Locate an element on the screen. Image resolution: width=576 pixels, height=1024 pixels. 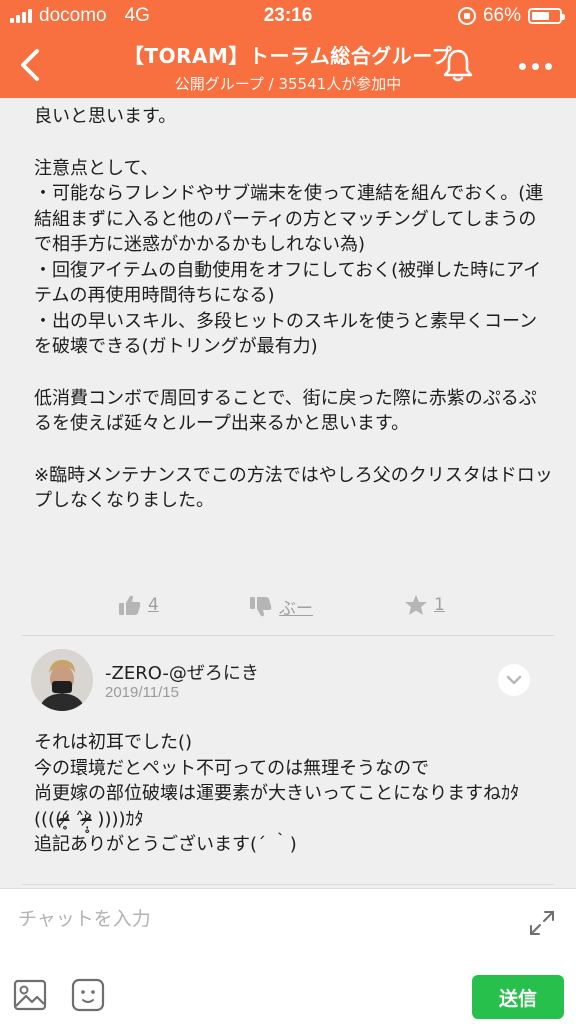
image-button is located at coordinates (30, 995).